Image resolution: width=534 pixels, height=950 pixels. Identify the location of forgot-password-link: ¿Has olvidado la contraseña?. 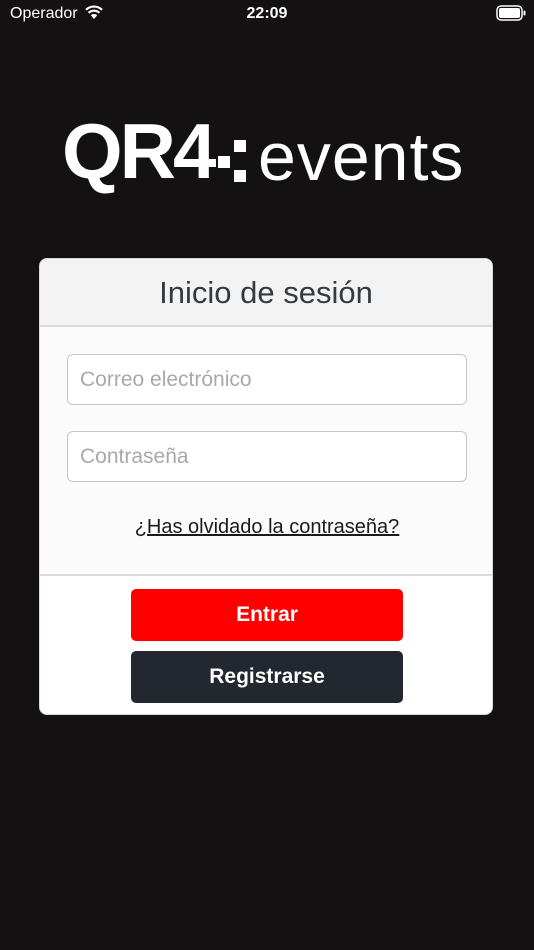
(266, 527).